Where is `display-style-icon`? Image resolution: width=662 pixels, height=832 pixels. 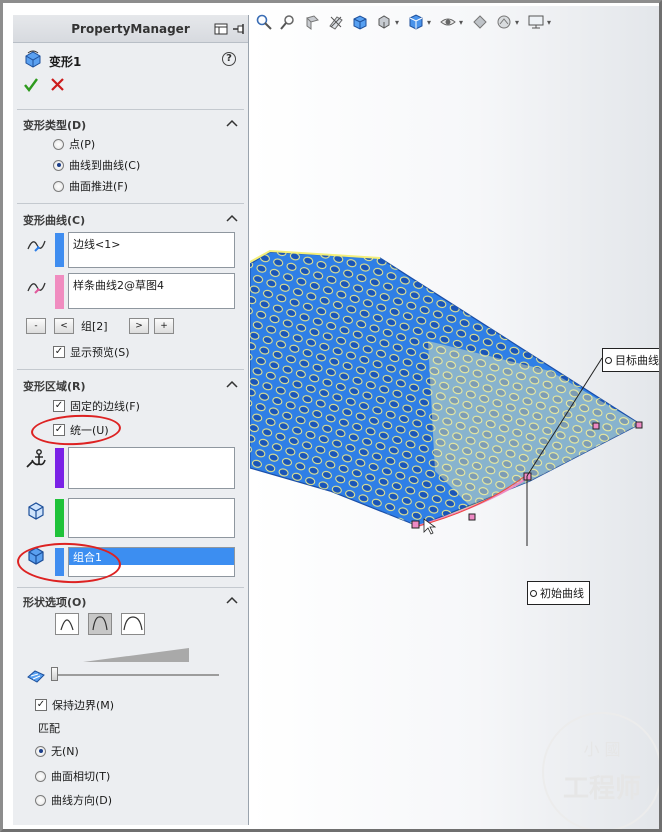
display-style-icon is located at coordinates (384, 22).